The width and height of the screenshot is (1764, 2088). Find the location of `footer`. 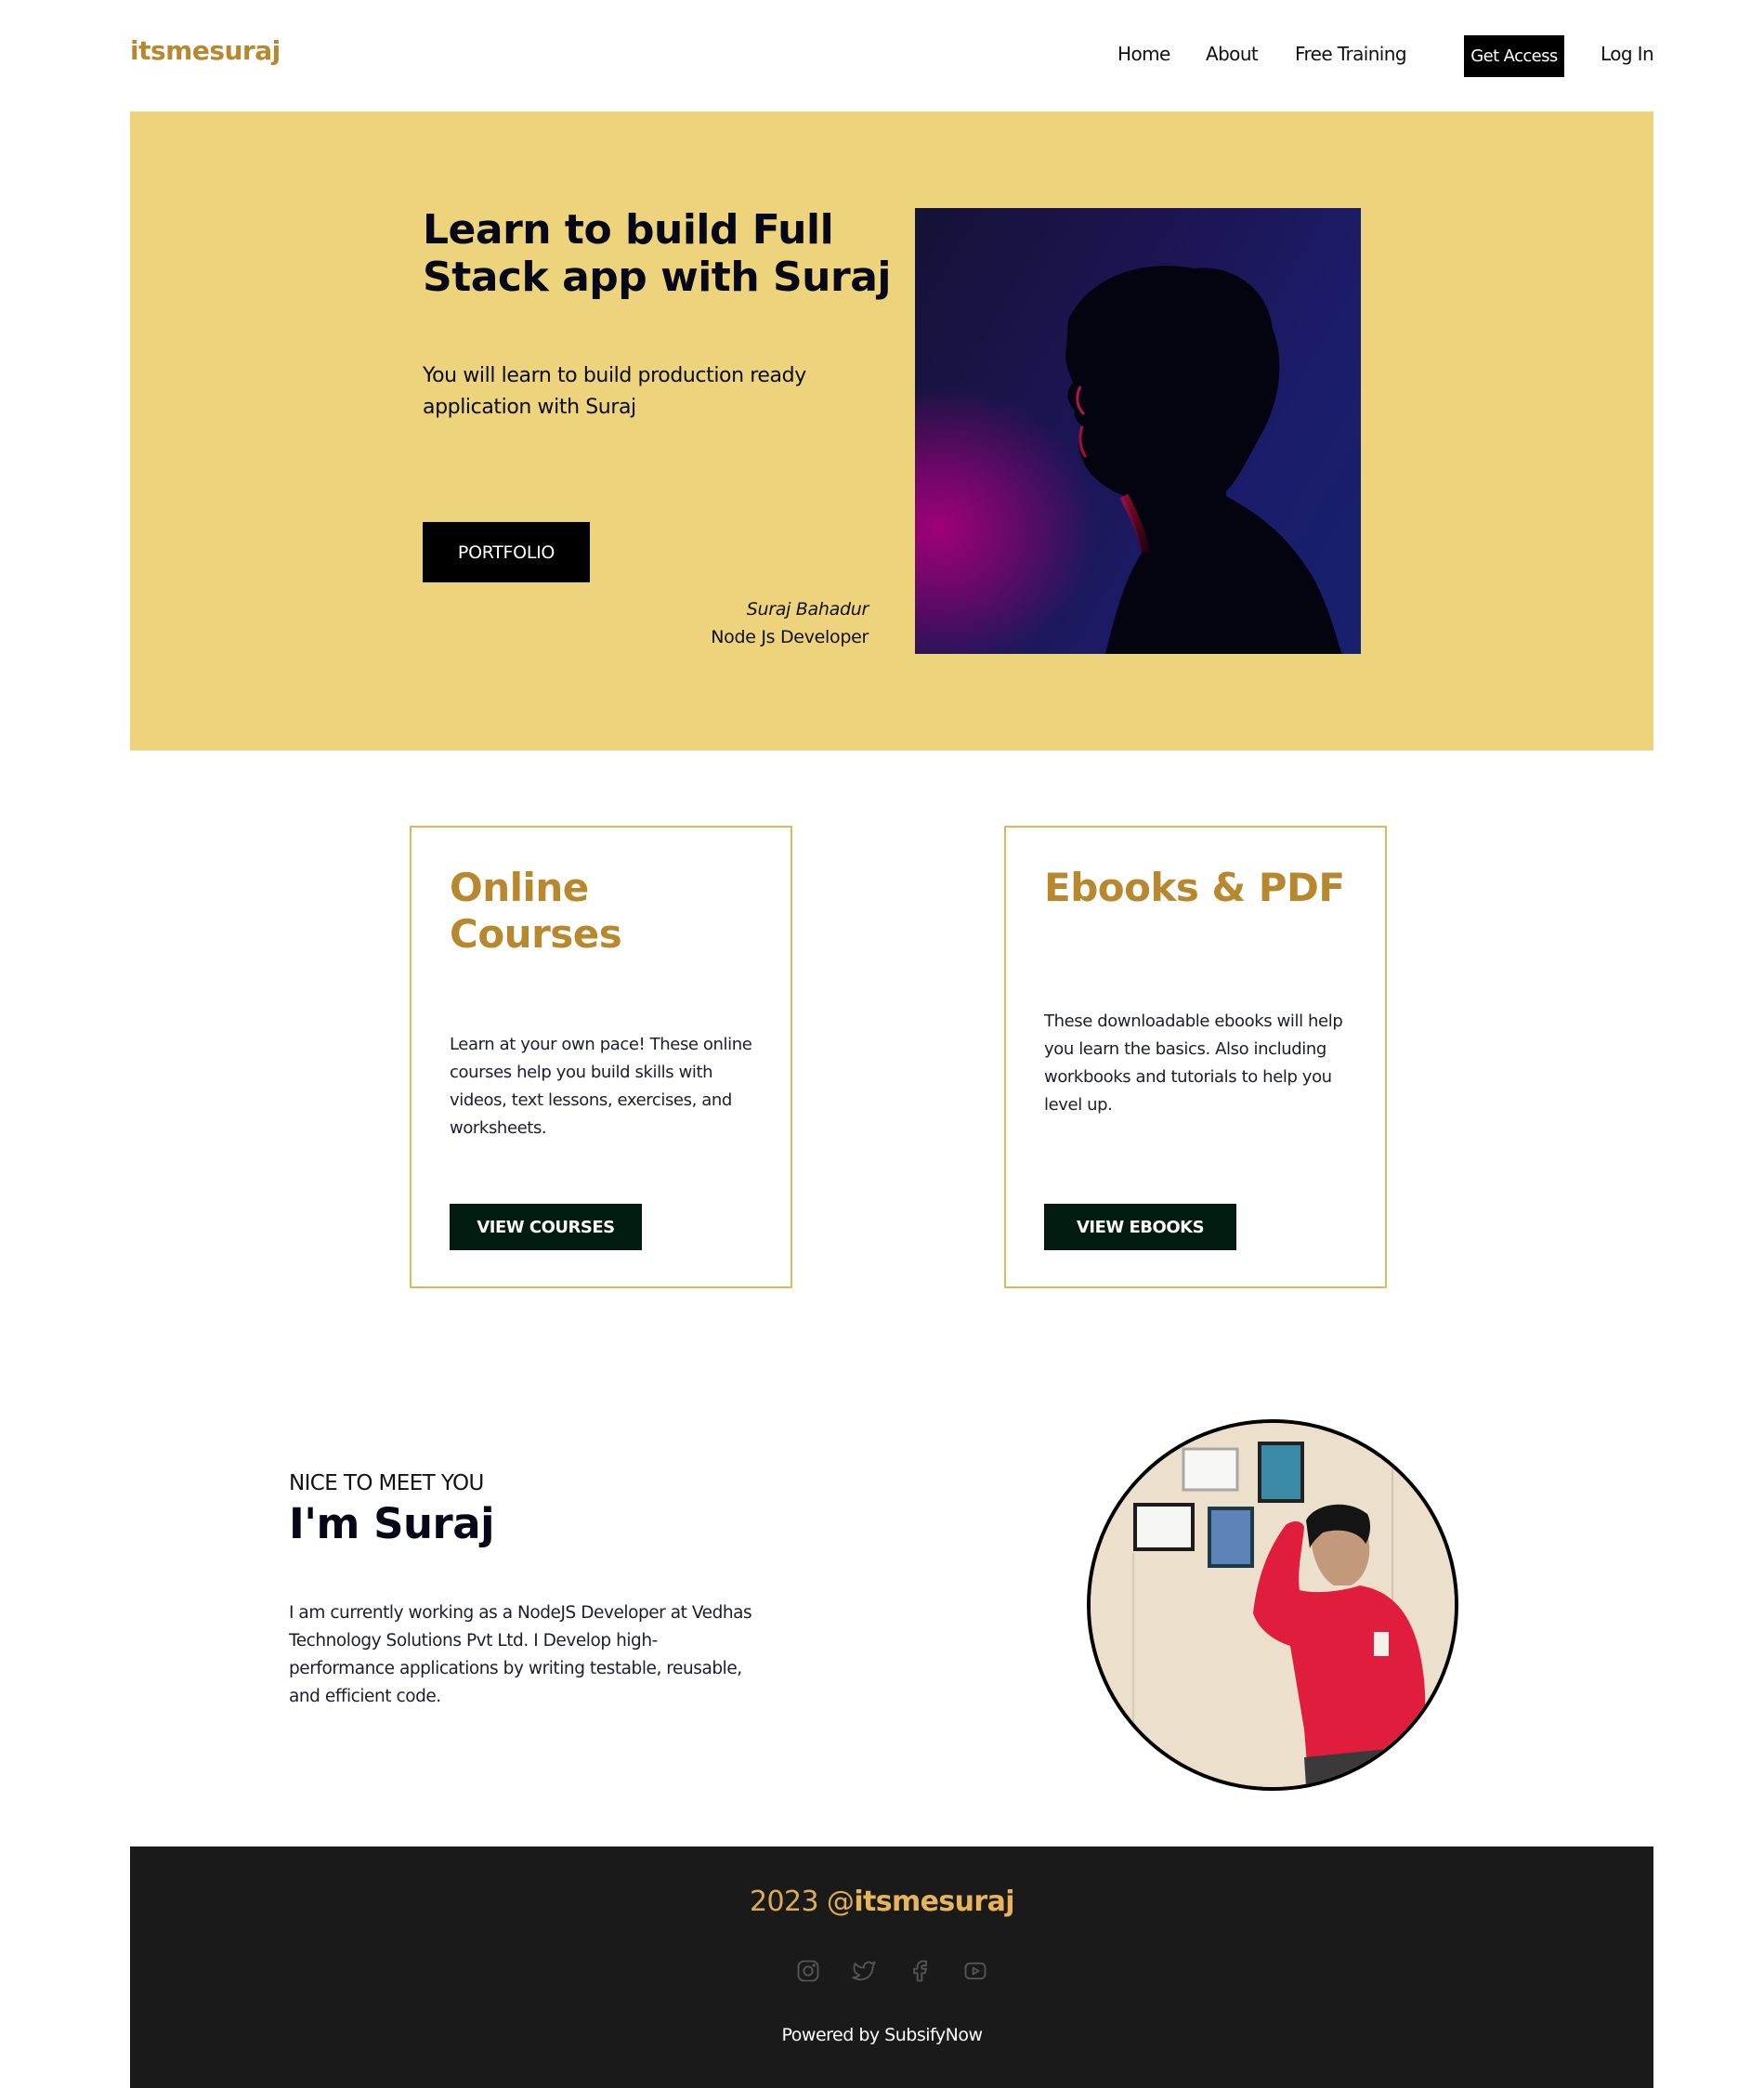

footer is located at coordinates (891, 1968).